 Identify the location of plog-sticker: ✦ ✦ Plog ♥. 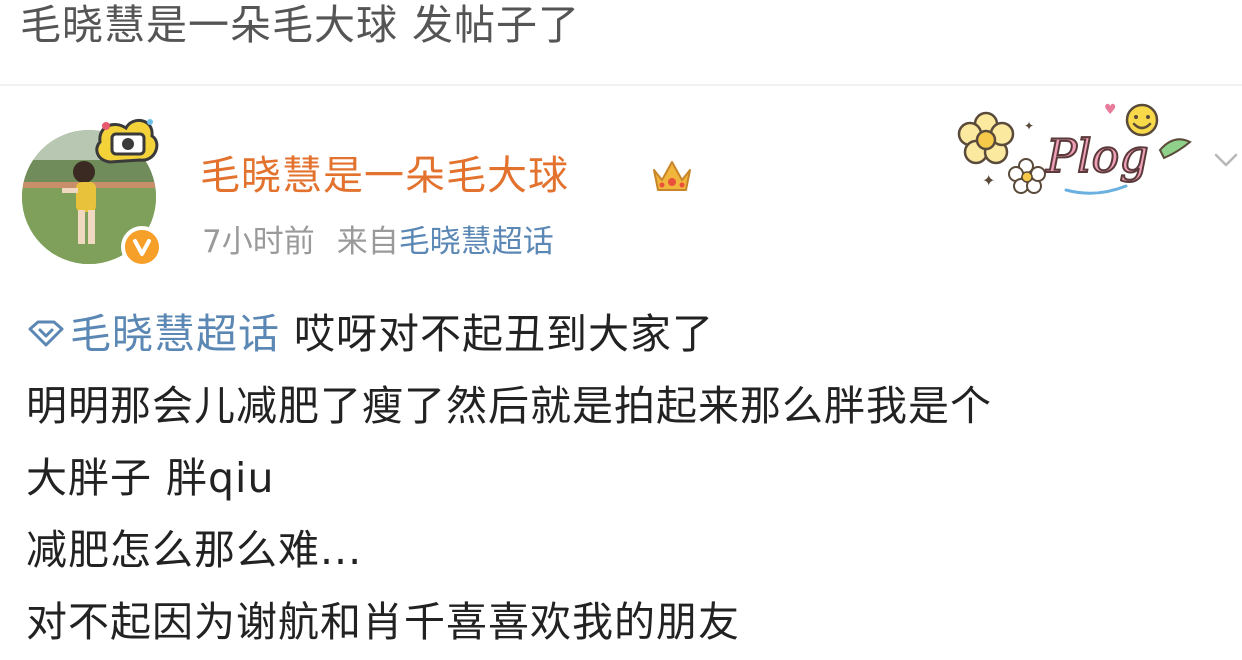
(1074, 148).